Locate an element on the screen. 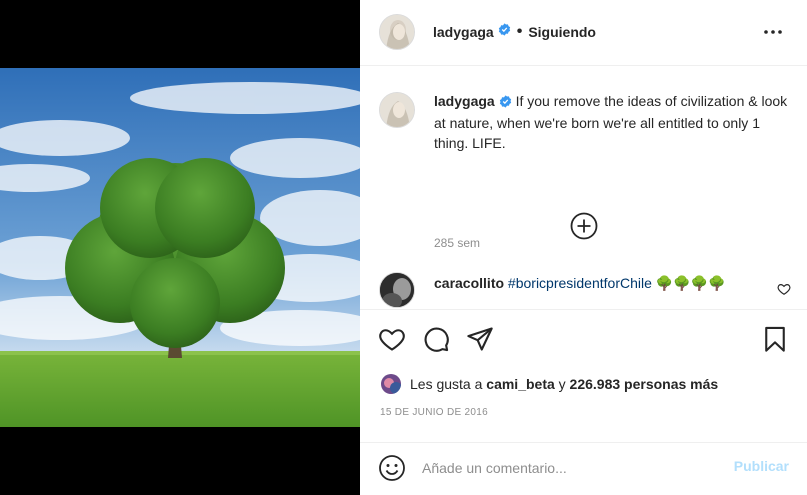 The width and height of the screenshot is (807, 495). author-avatar is located at coordinates (397, 32).